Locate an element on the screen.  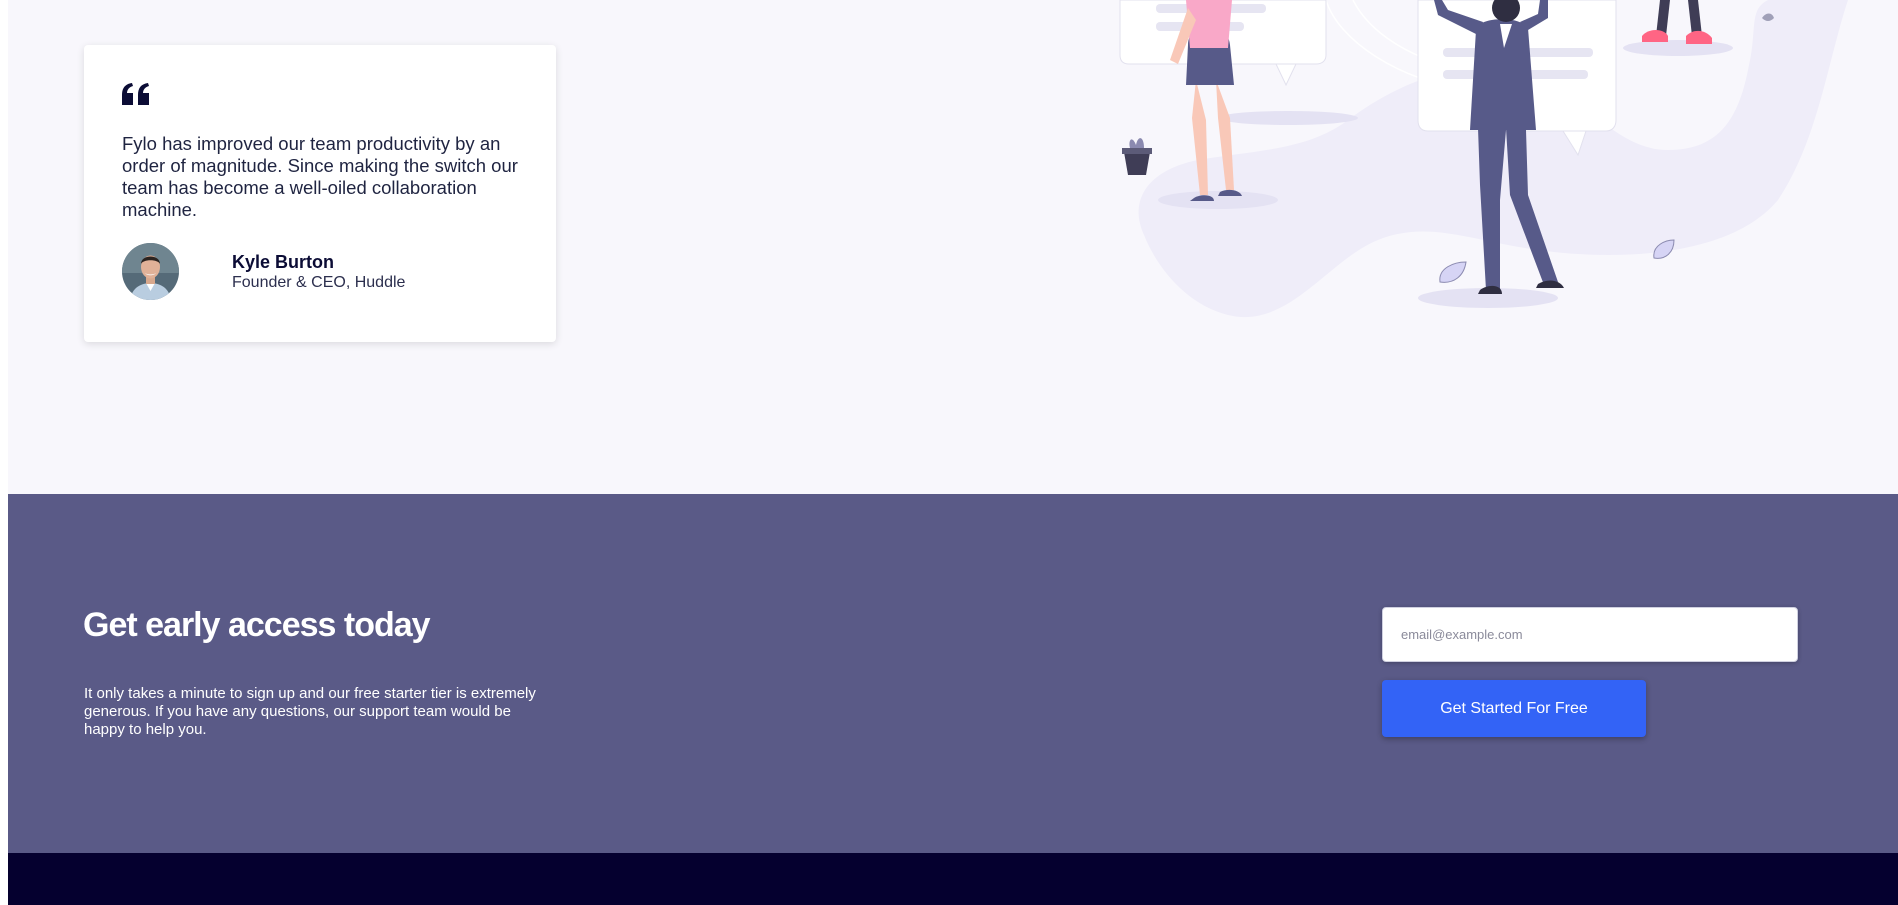
author-name: Kyle Burton is located at coordinates (283, 262).